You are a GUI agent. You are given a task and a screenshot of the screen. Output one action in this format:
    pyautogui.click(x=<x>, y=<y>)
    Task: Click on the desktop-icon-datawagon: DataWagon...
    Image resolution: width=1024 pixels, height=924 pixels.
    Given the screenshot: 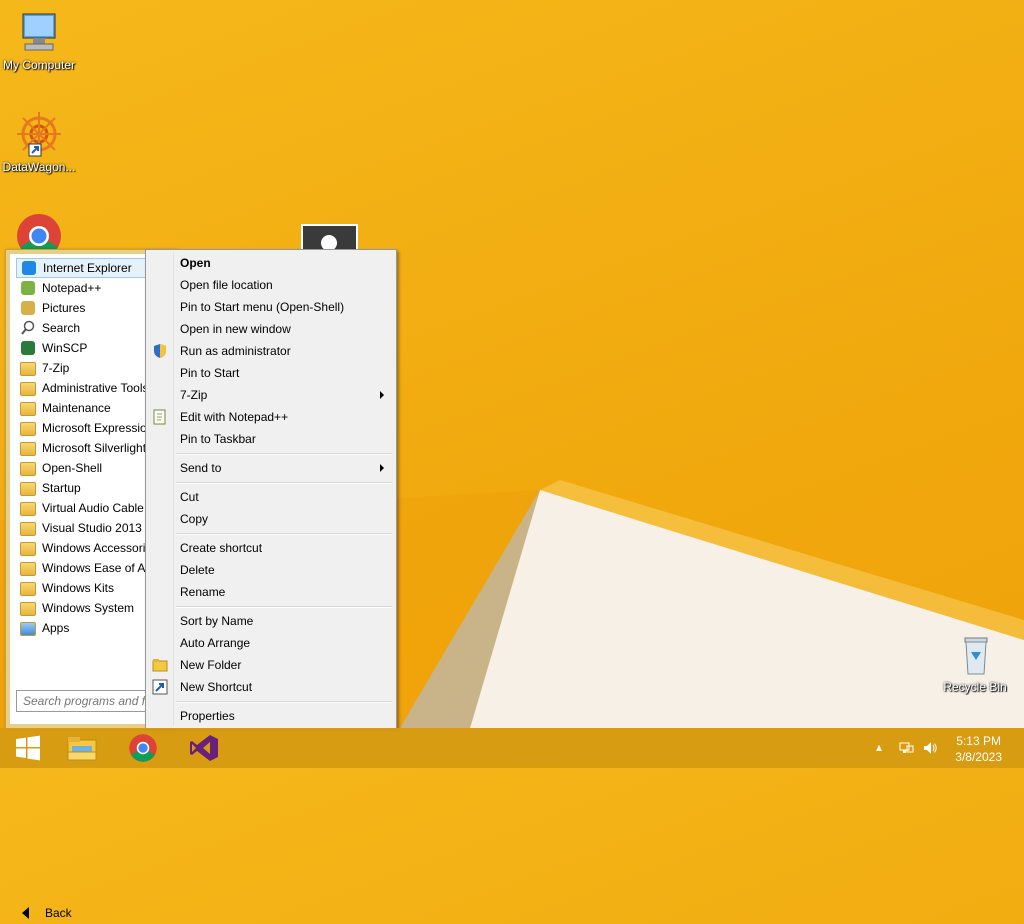 What is the action you would take?
    pyautogui.click(x=39, y=142)
    